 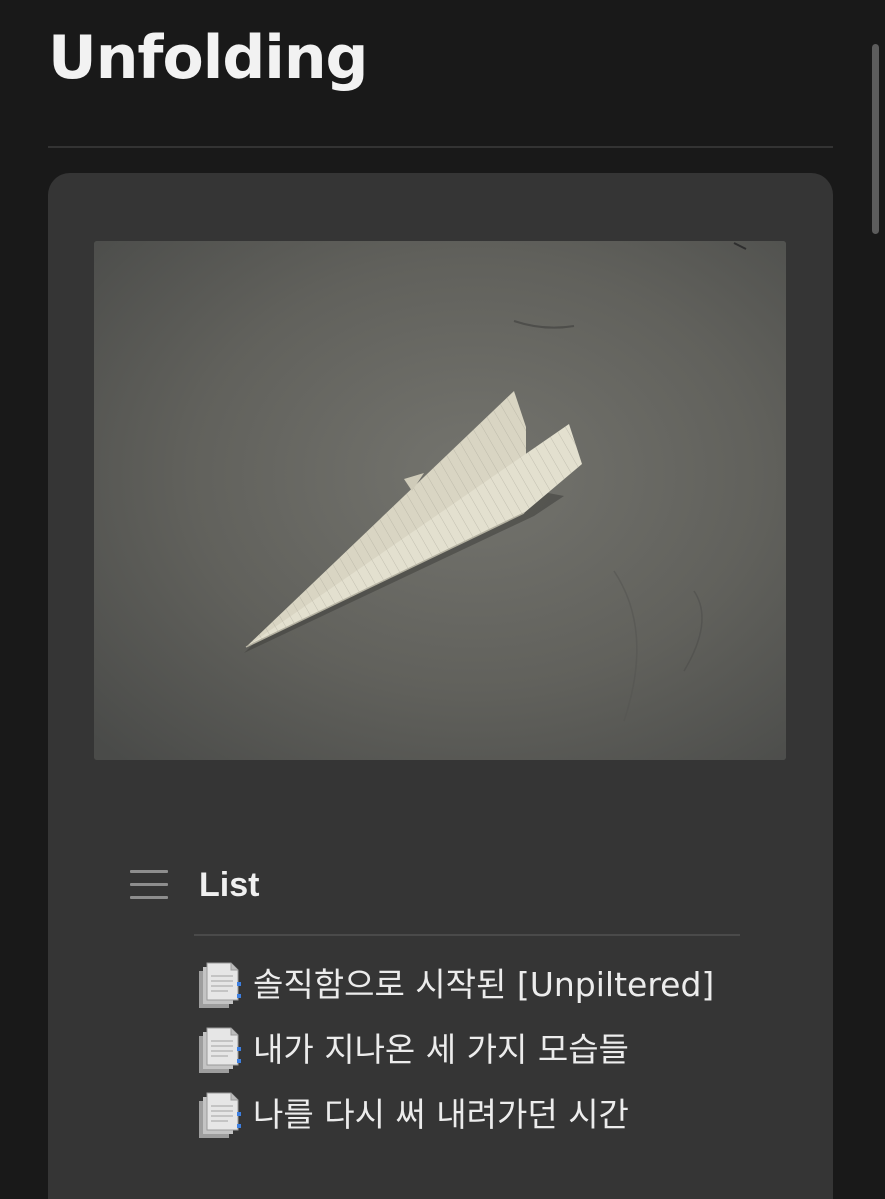 What do you see at coordinates (229, 885) in the screenshot?
I see `list-title: List` at bounding box center [229, 885].